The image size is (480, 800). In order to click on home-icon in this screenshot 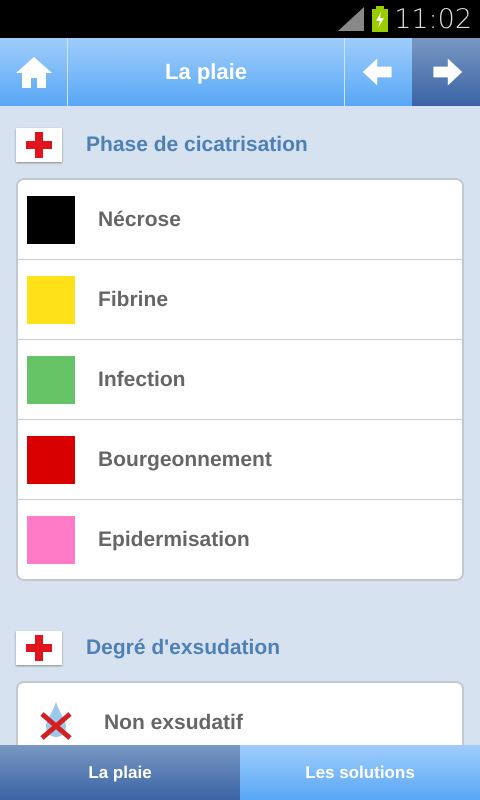, I will do `click(34, 72)`.